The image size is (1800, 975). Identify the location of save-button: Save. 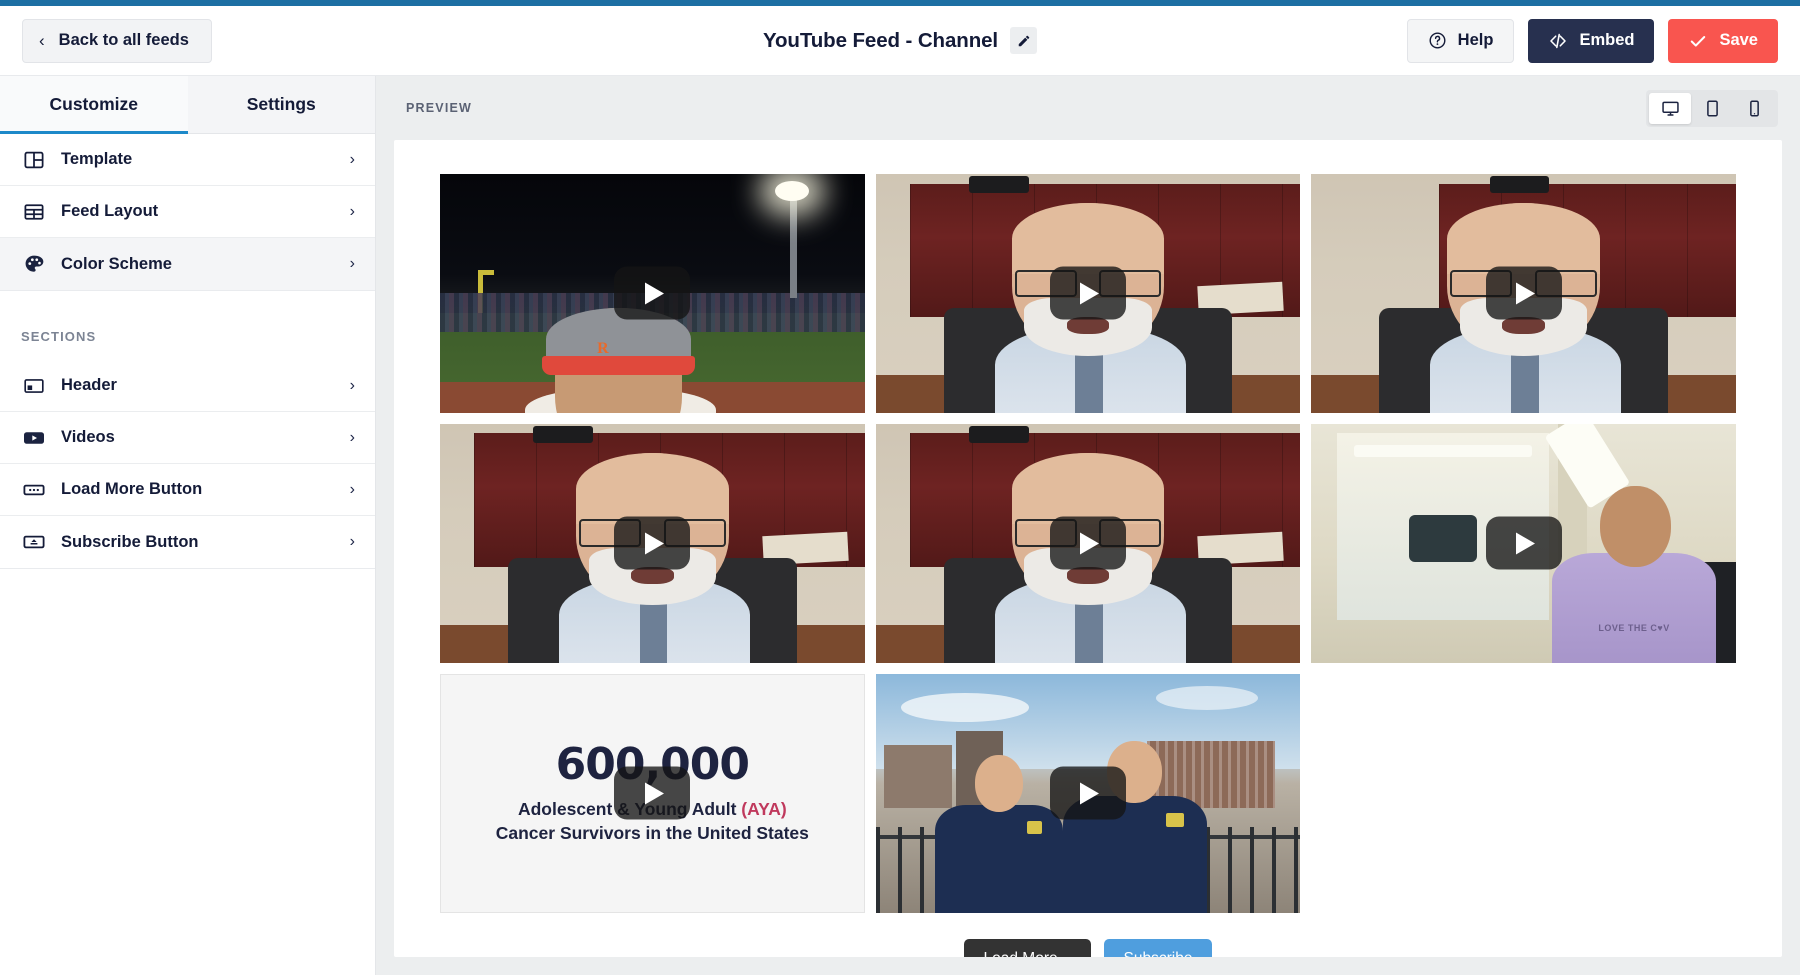
(1723, 40).